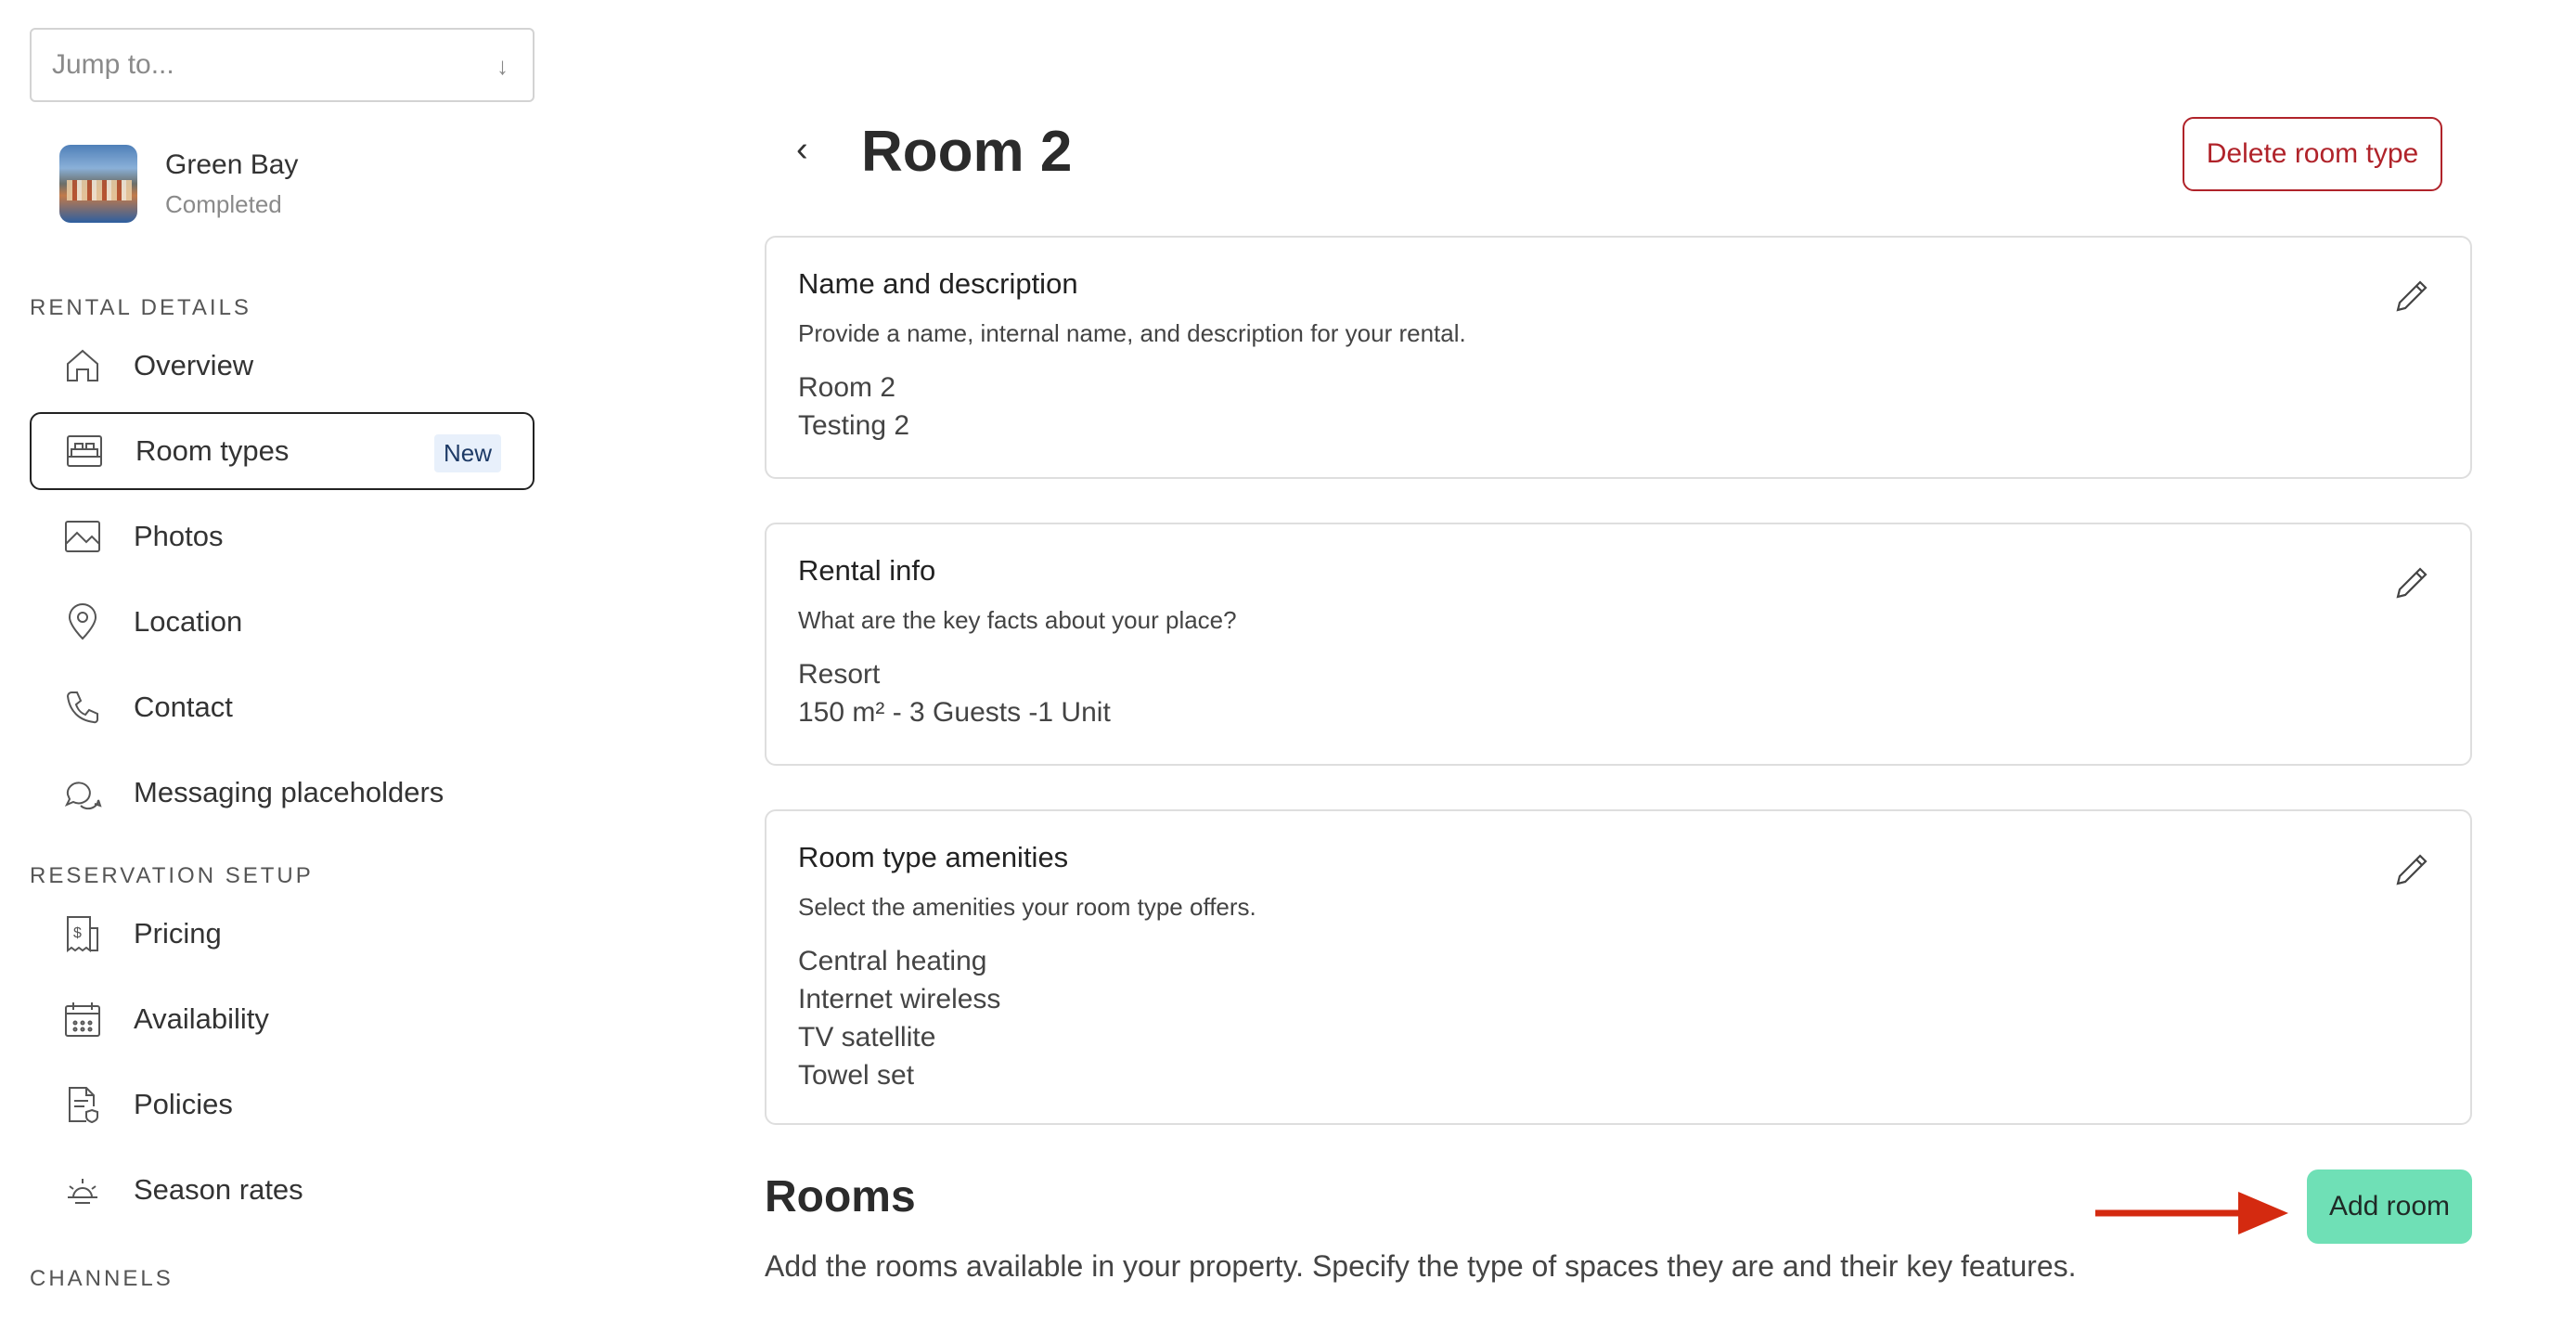 The image size is (2576, 1331). Describe the element at coordinates (938, 283) in the screenshot. I see `card-title: Name and description` at that location.